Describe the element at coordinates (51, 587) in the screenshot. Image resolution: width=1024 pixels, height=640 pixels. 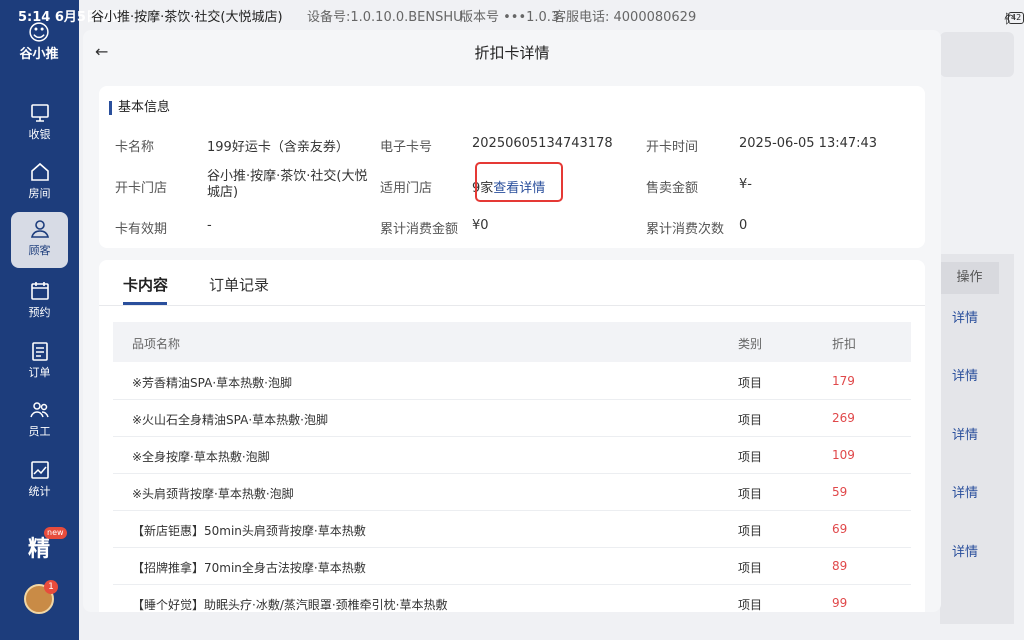
I see `notification-badge: 1` at that location.